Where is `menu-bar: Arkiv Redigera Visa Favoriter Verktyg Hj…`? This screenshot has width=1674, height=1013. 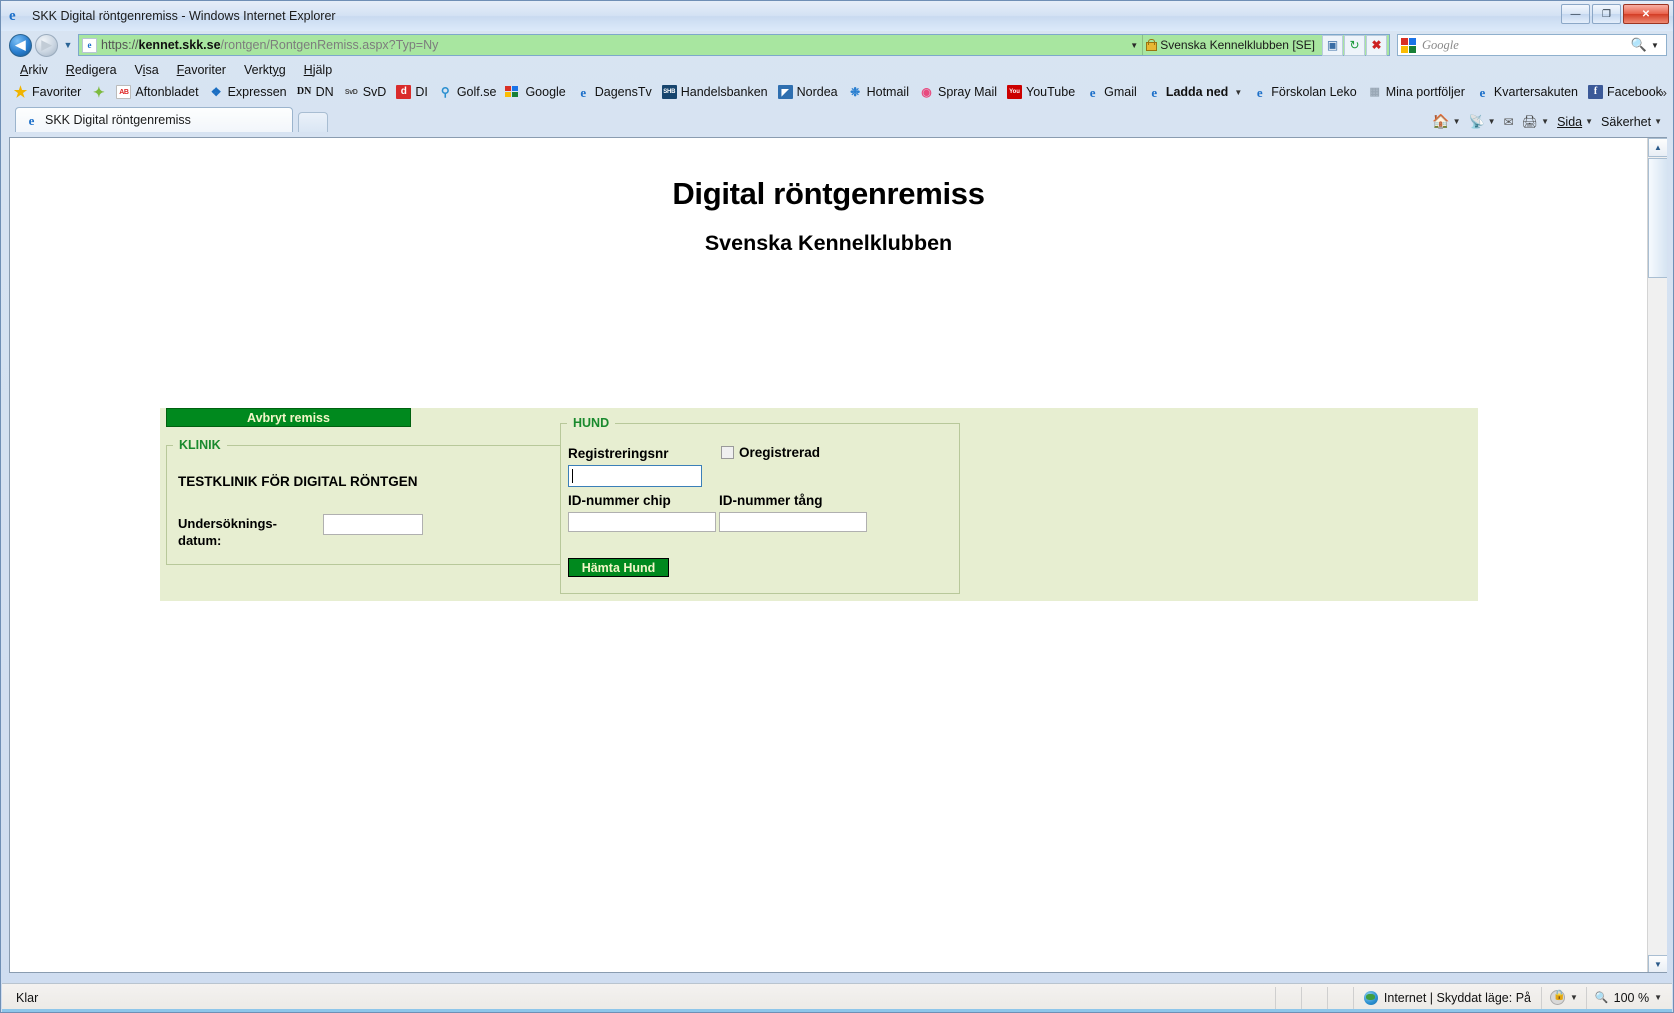 menu-bar: Arkiv Redigera Visa Favoriter Verktyg Hj… is located at coordinates (837, 69).